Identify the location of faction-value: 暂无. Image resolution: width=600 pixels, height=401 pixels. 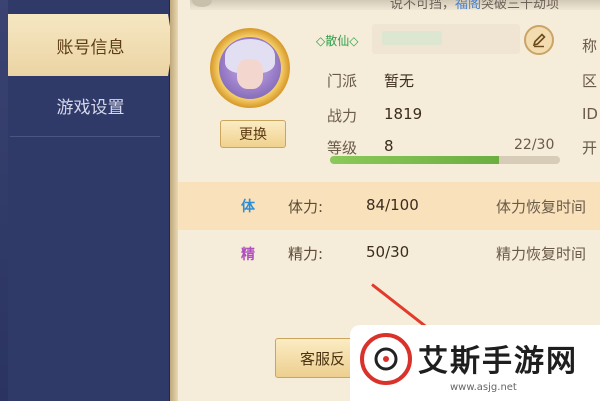
(399, 81).